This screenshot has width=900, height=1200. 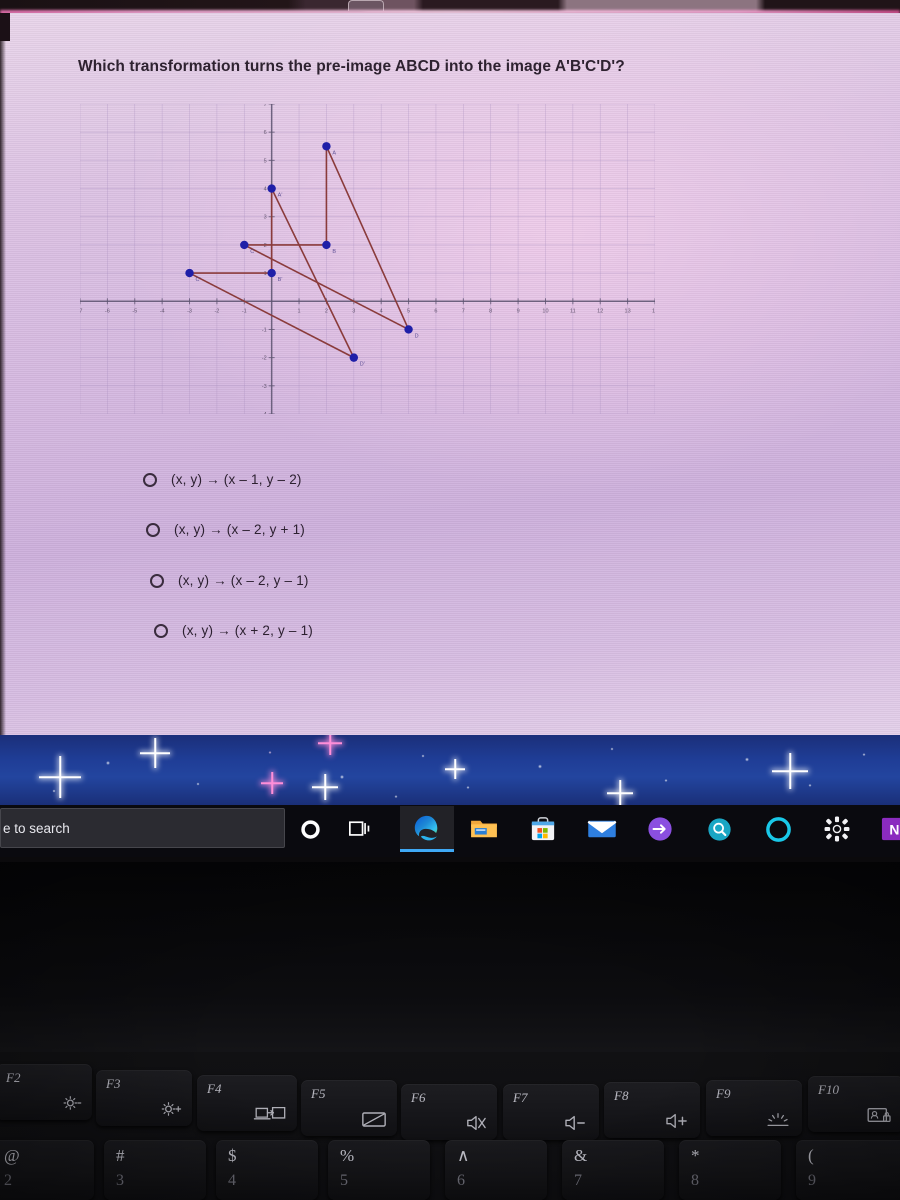 What do you see at coordinates (344, 1180) in the screenshot?
I see `key-digit: 5` at bounding box center [344, 1180].